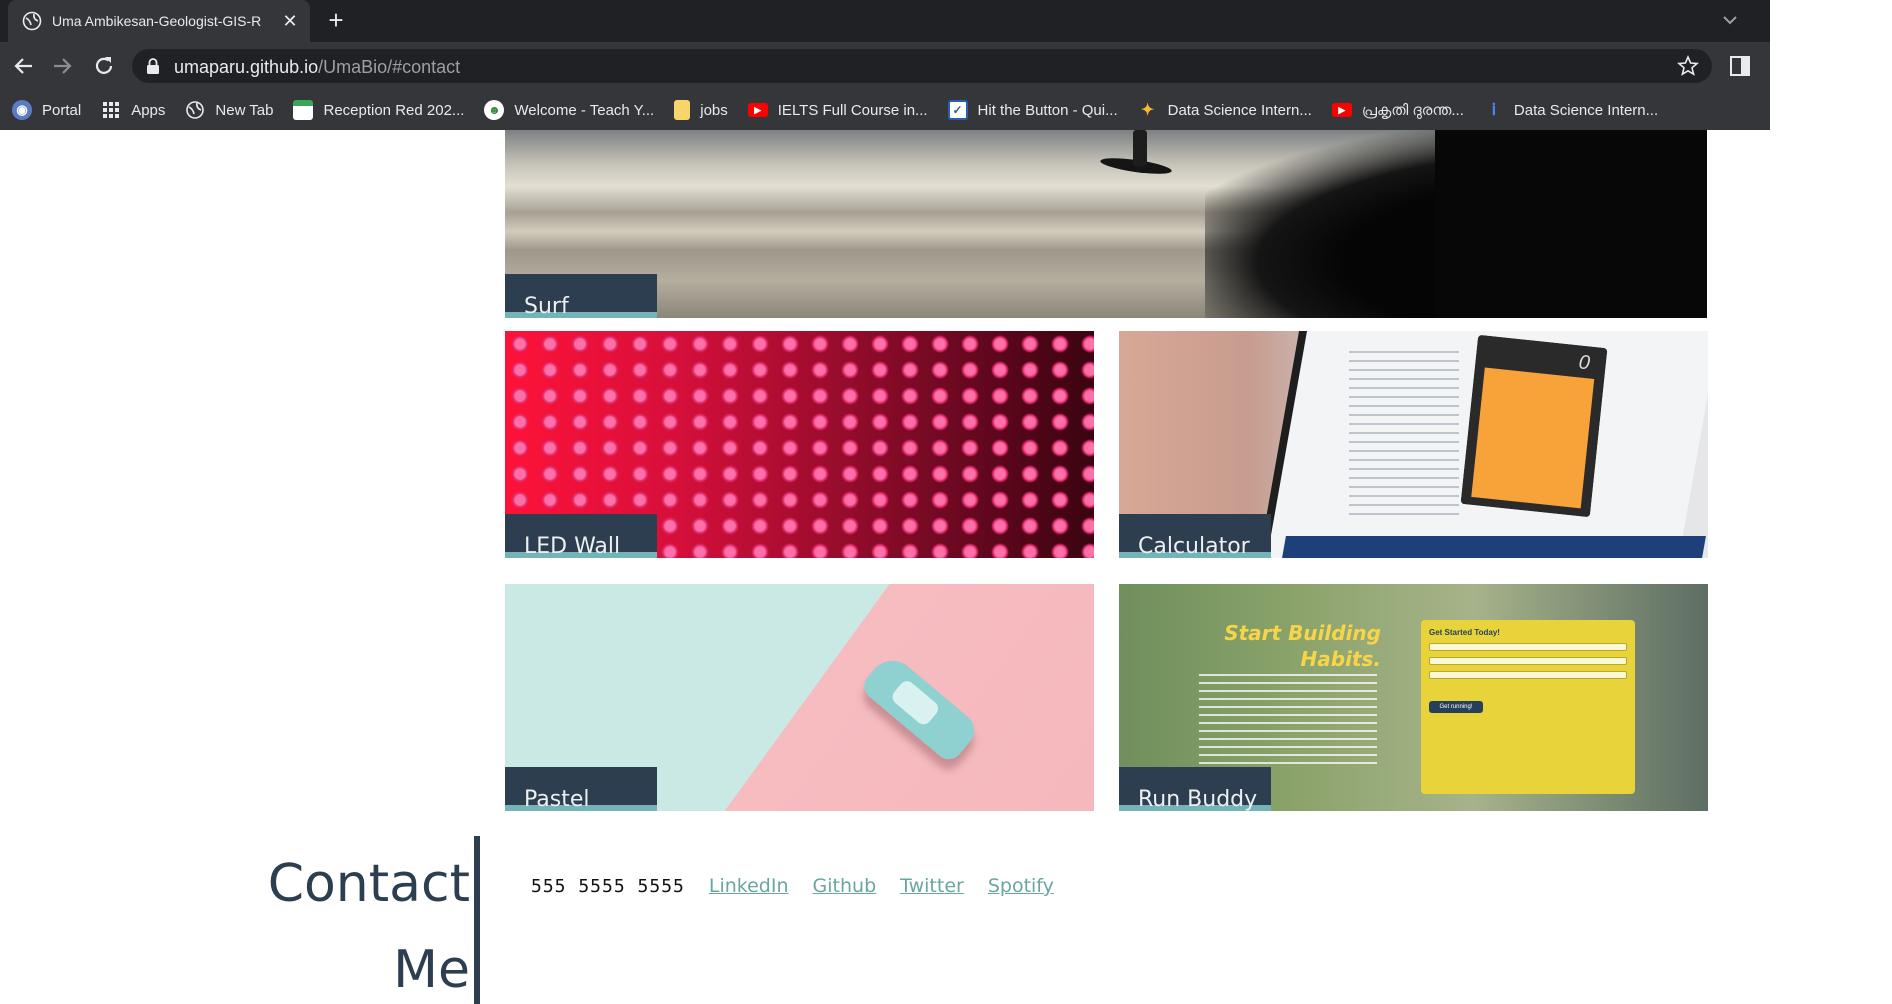  I want to click on contact-heading: Contact Me, so click(360, 922).